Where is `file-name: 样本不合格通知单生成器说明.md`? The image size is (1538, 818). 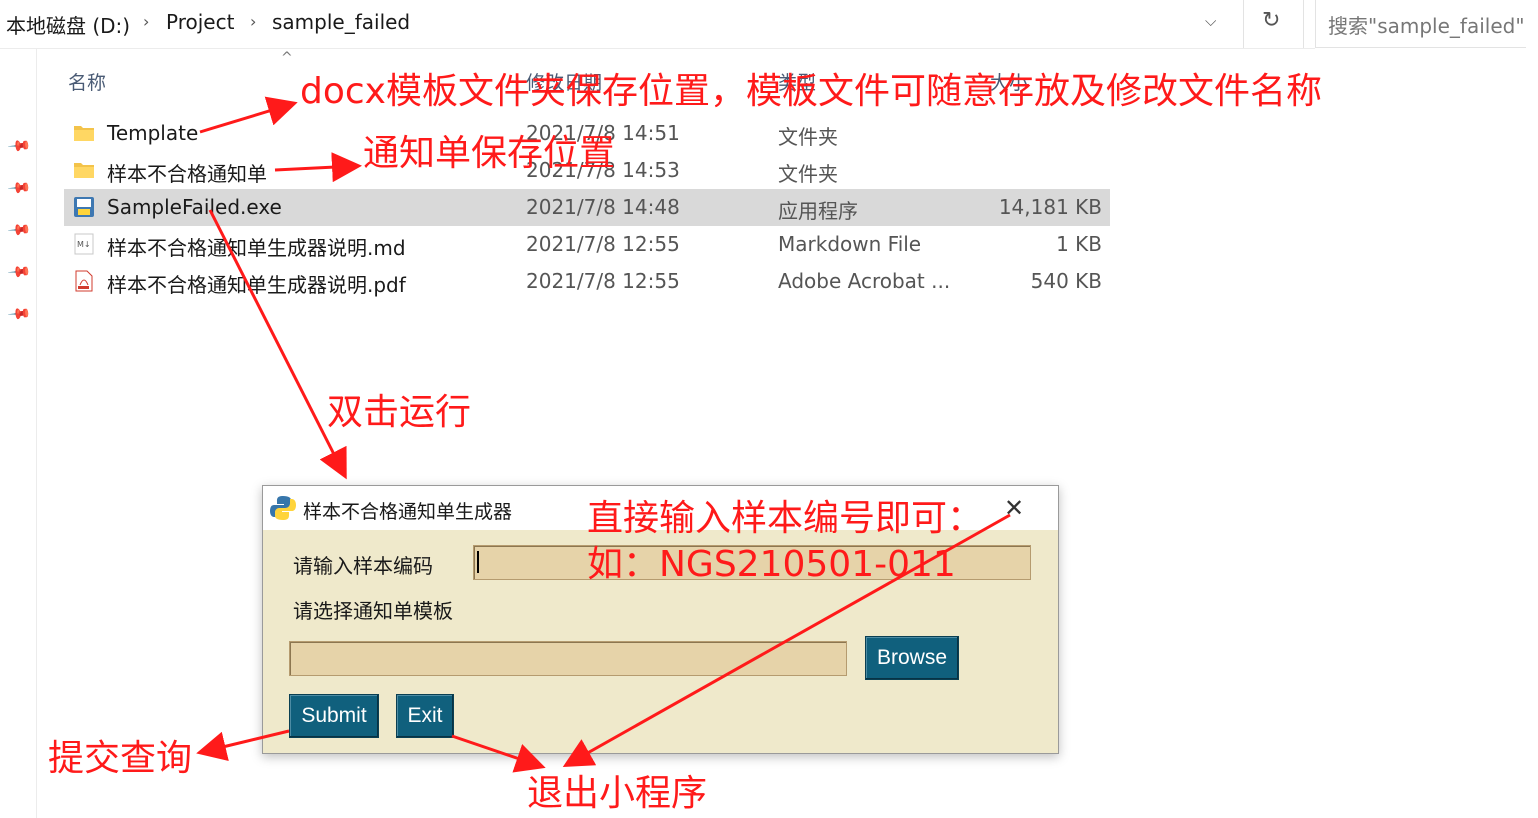
file-name: 样本不合格通知单生成器说明.md is located at coordinates (256, 248).